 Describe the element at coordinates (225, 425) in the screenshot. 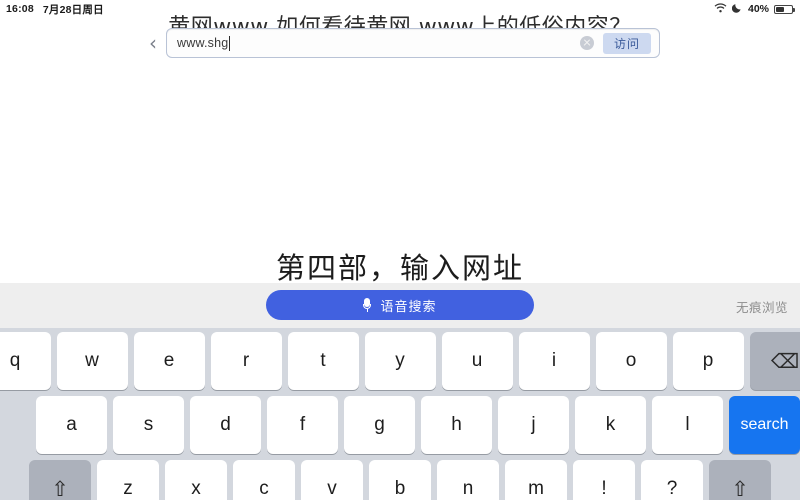

I see `key-d: d` at that location.